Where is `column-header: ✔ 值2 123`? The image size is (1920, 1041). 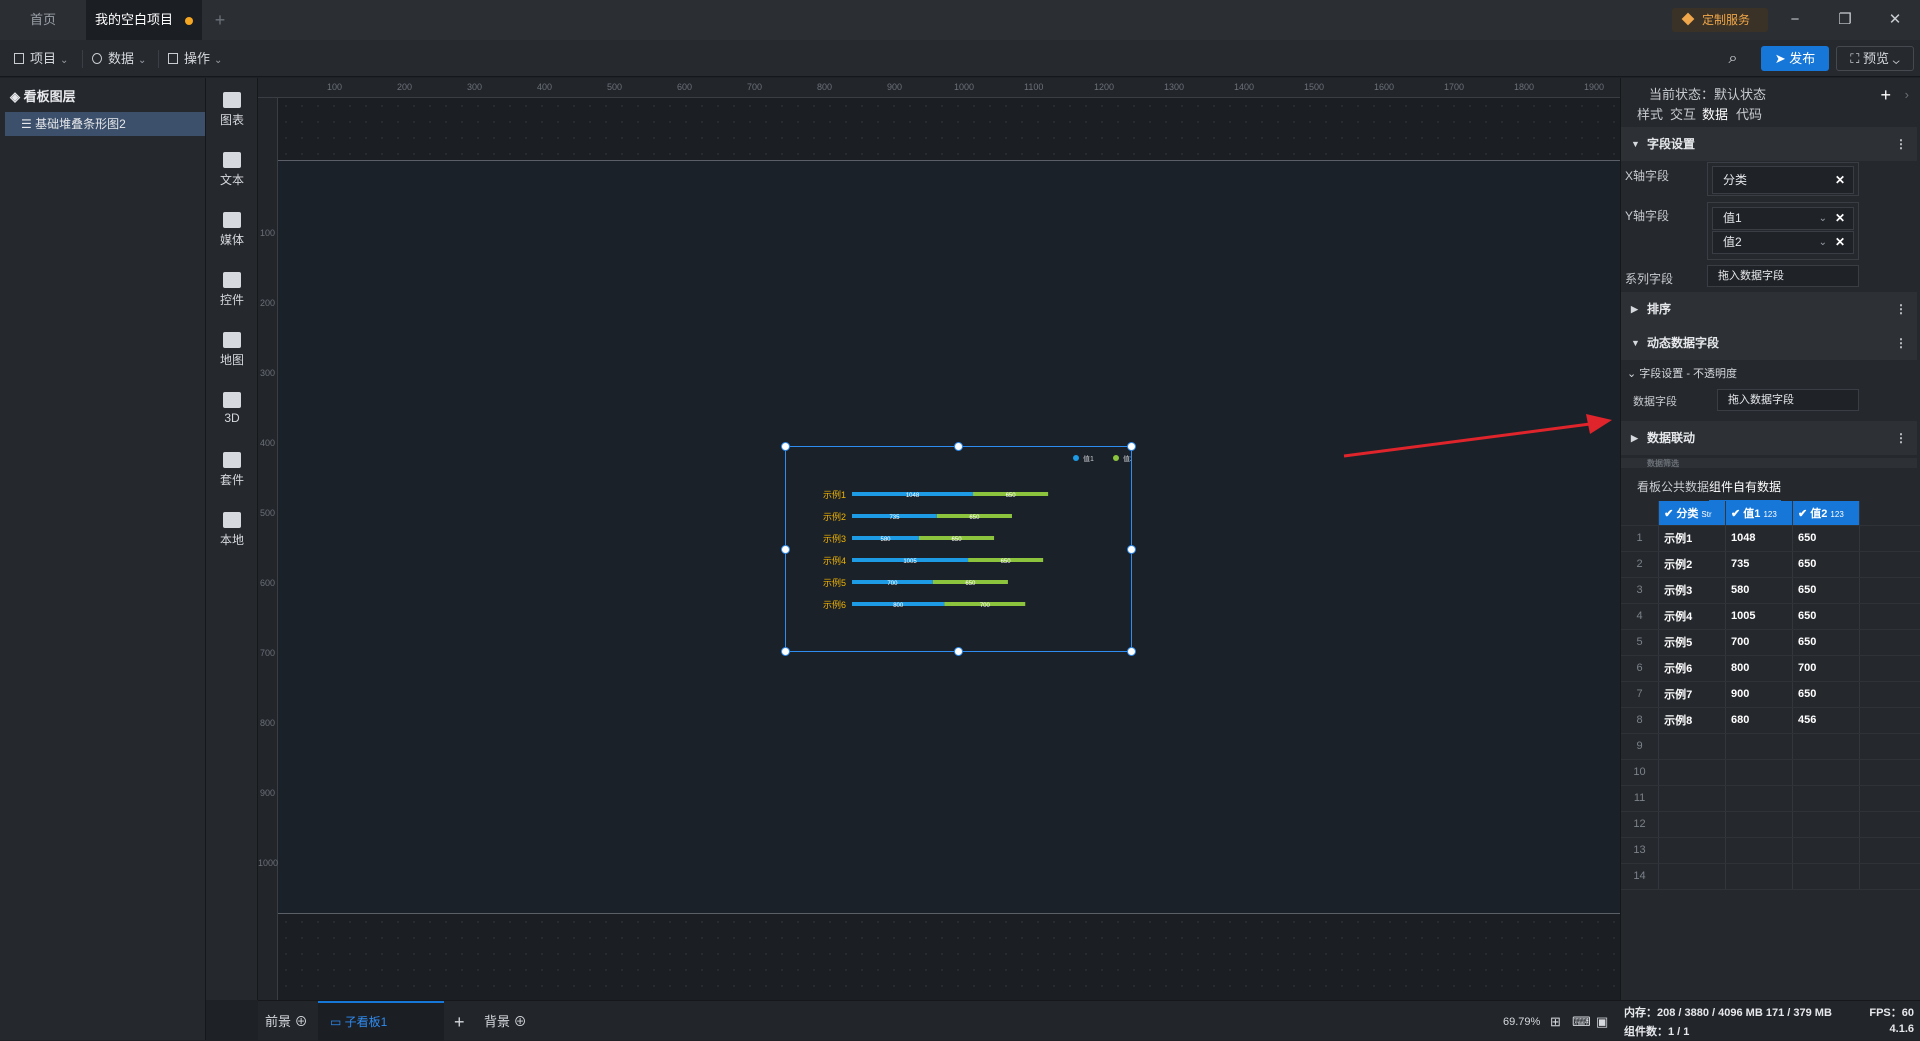
column-header: ✔ 值2 123 is located at coordinates (1826, 513).